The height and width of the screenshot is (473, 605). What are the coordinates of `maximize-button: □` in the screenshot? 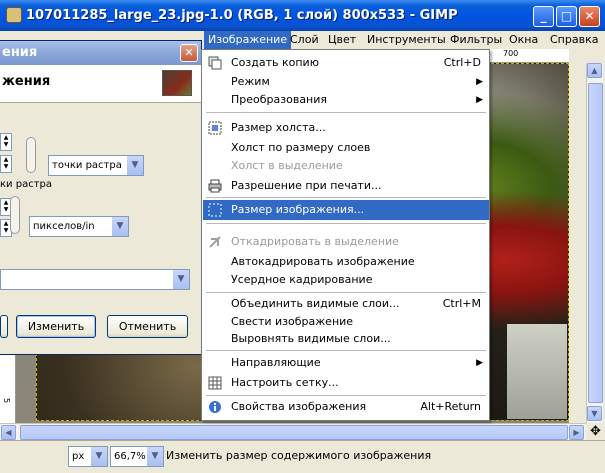 It's located at (566, 16).